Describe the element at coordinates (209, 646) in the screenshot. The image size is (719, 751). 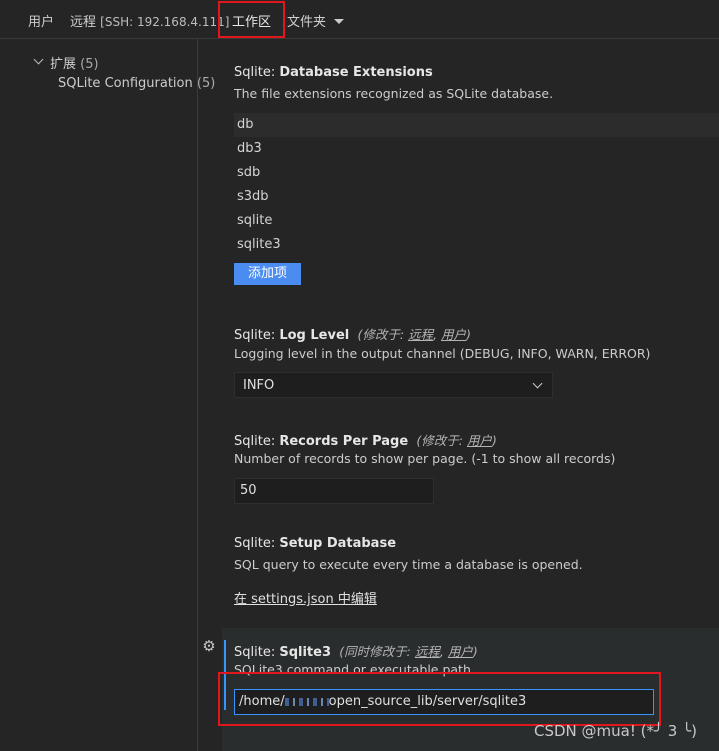
I see `gear-icon: ⚙` at that location.